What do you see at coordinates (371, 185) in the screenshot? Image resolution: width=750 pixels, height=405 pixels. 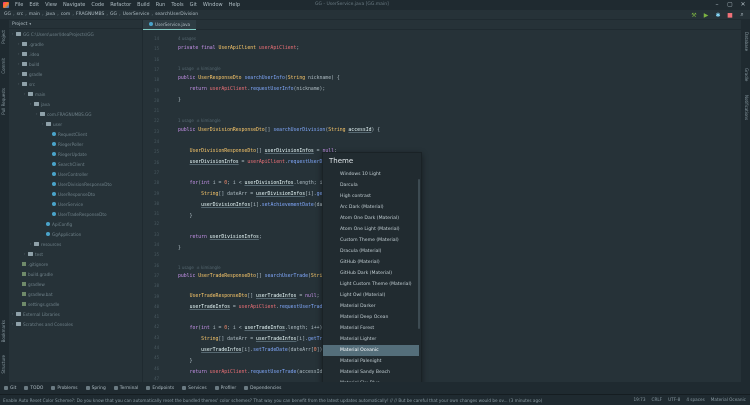 I see `theme-option: Darcula` at bounding box center [371, 185].